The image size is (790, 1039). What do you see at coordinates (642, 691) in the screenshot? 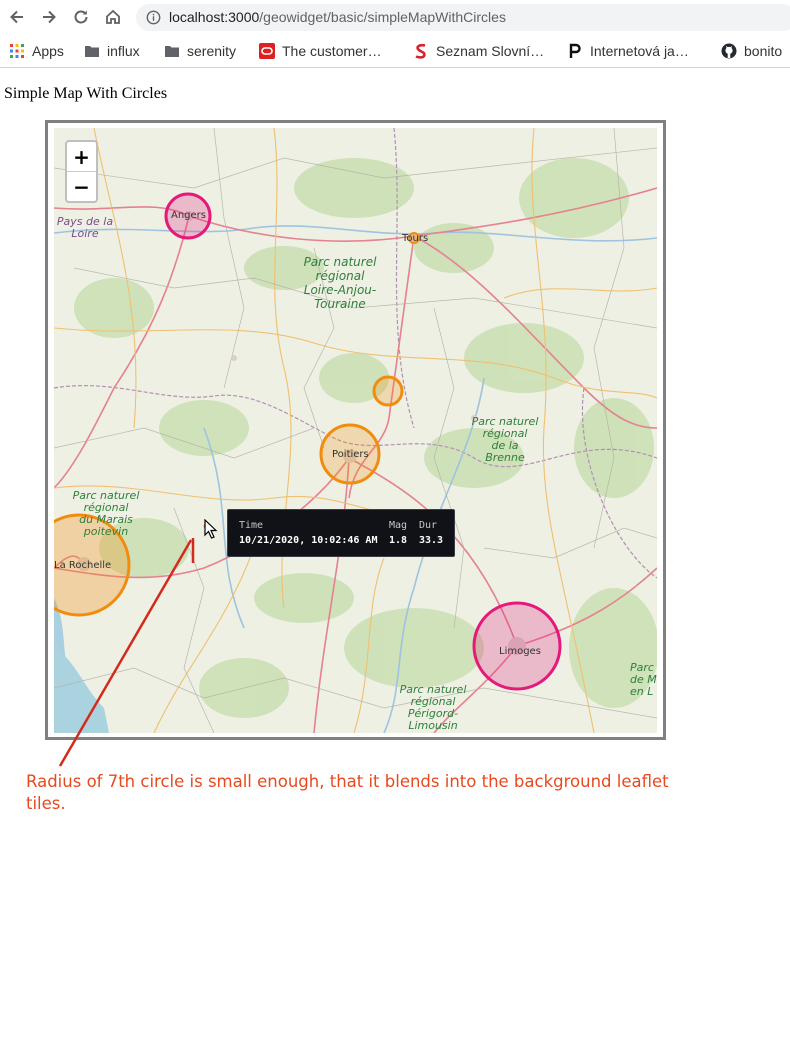
I see `region-line: en L` at bounding box center [642, 691].